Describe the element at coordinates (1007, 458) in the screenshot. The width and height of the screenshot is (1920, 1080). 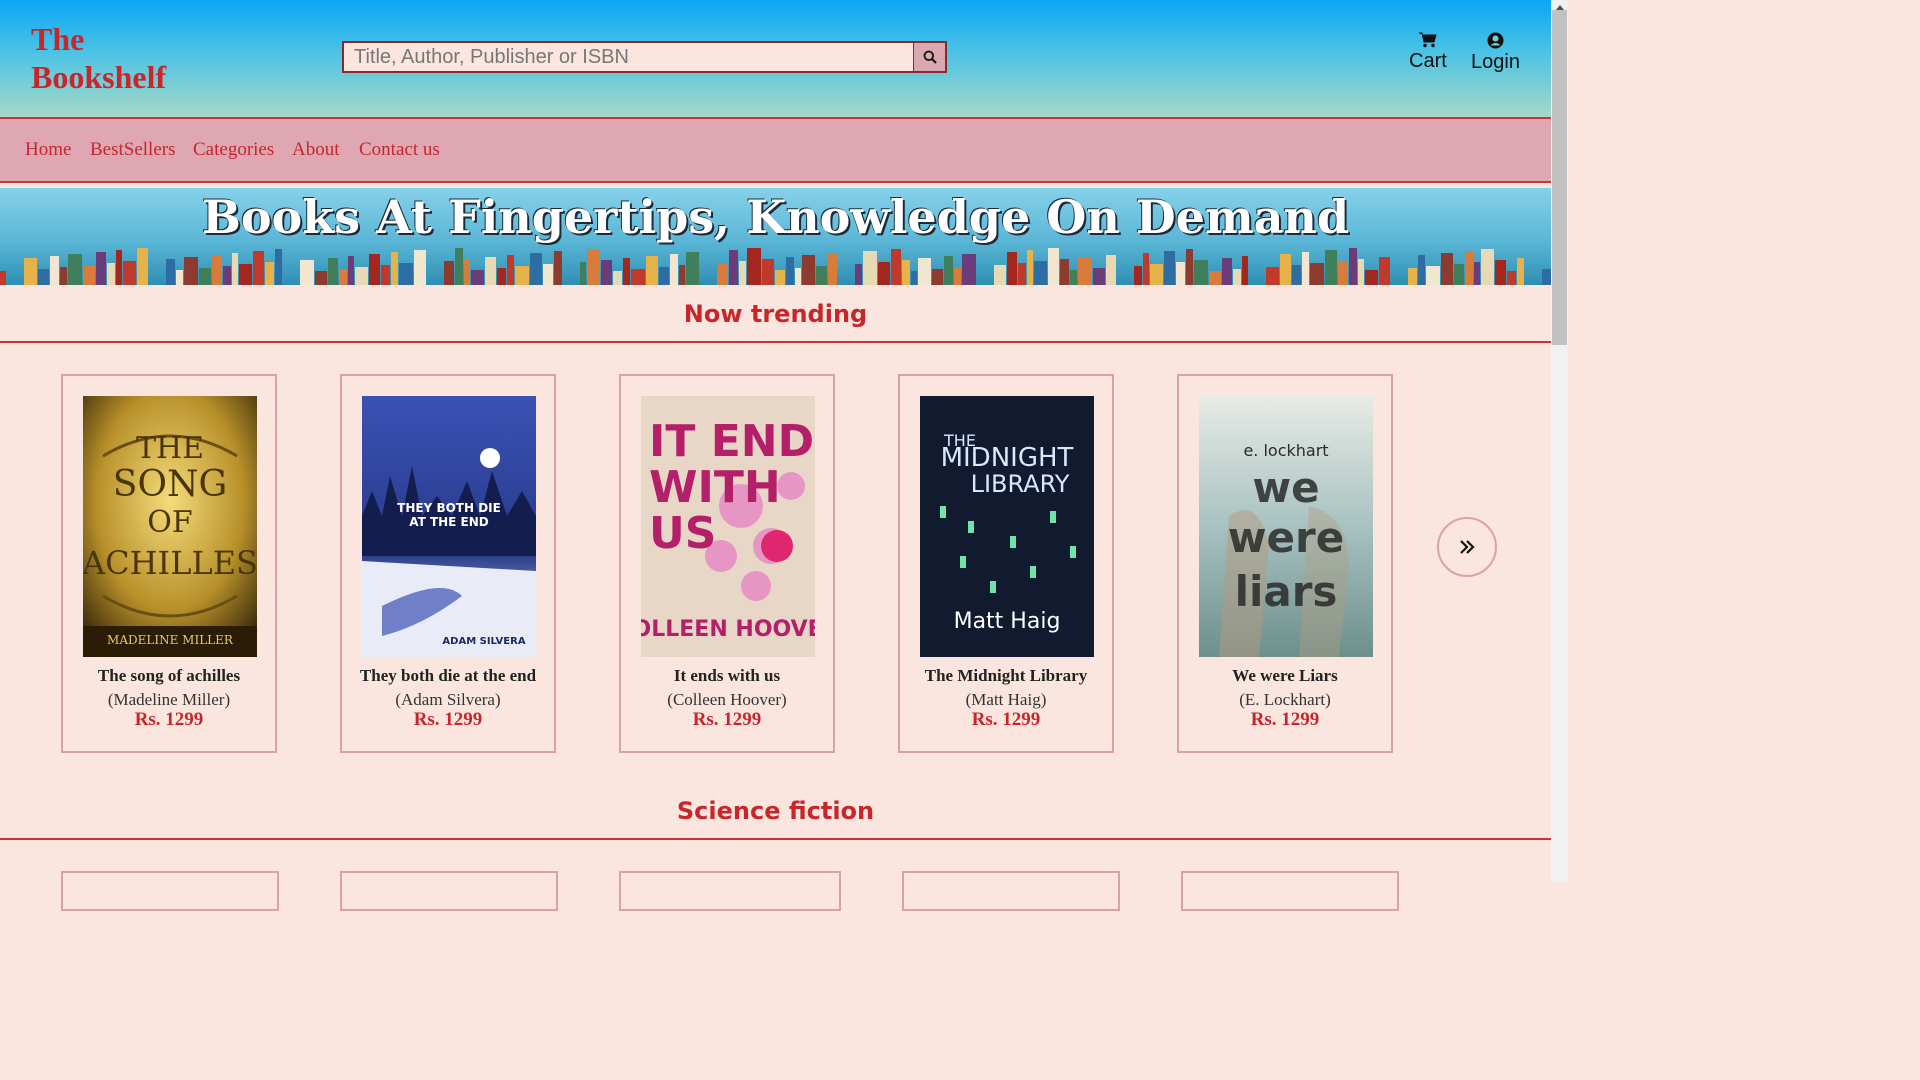
I see `svg-text: MIDNIGHT` at that location.